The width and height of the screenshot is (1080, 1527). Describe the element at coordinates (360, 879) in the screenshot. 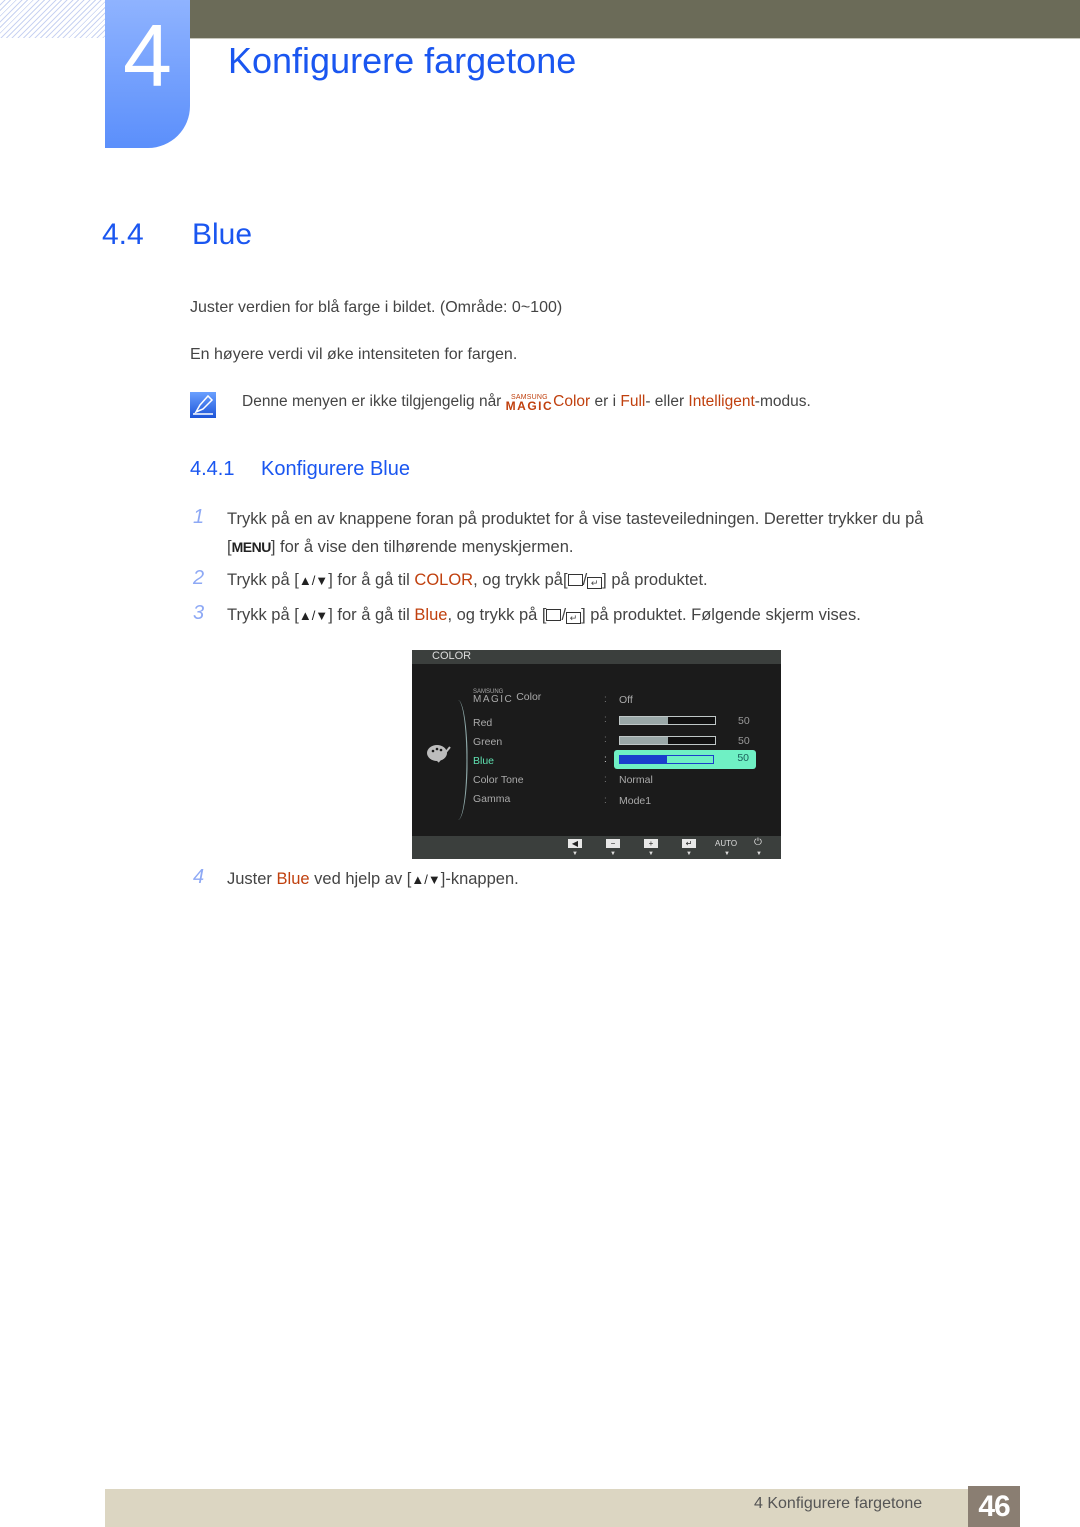

I see `step-4-mid: ved hjelp av [` at that location.